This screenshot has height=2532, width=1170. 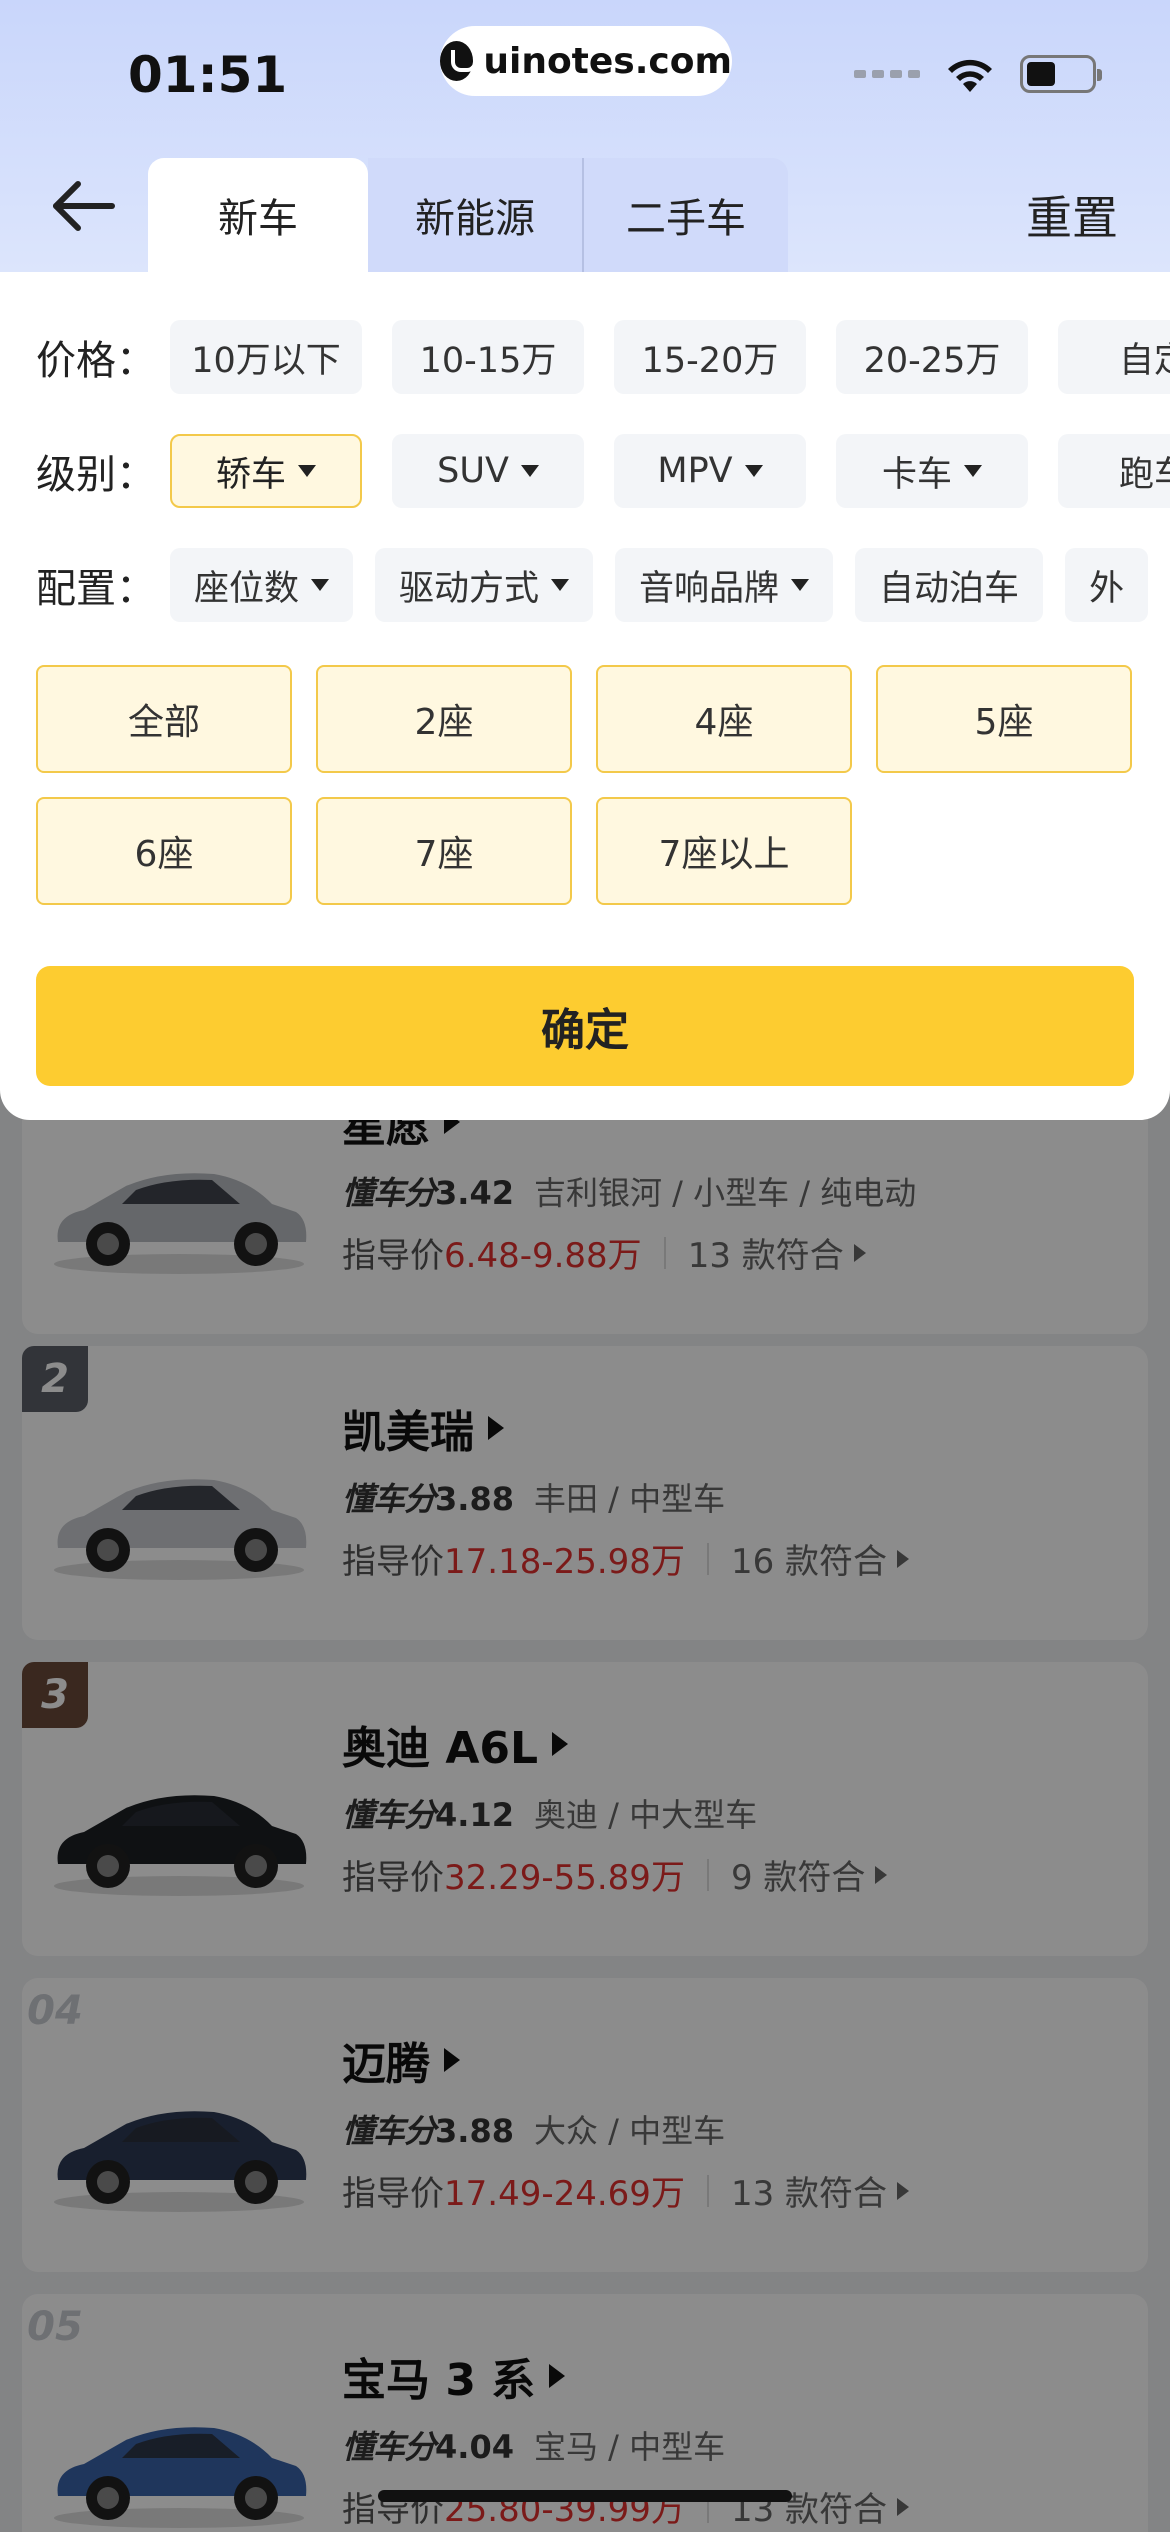 What do you see at coordinates (258, 215) in the screenshot?
I see `tab-new-car: 新车` at bounding box center [258, 215].